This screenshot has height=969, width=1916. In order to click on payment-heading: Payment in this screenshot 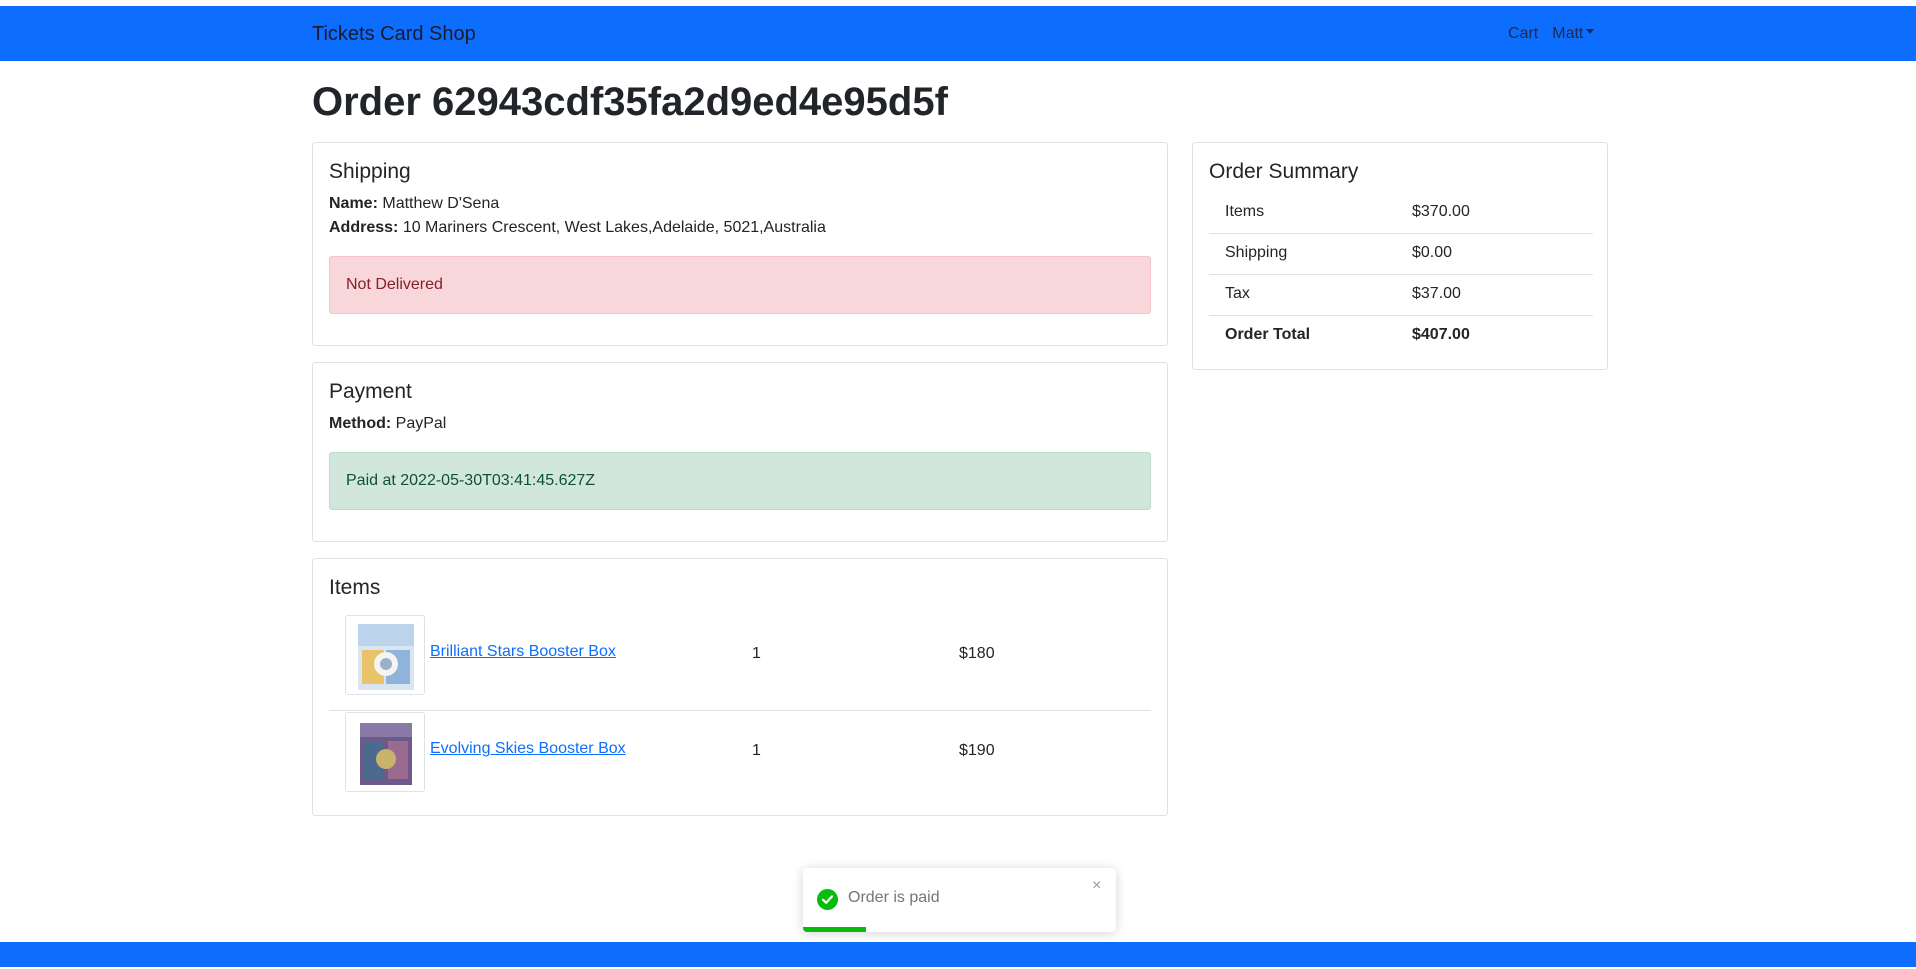, I will do `click(370, 391)`.